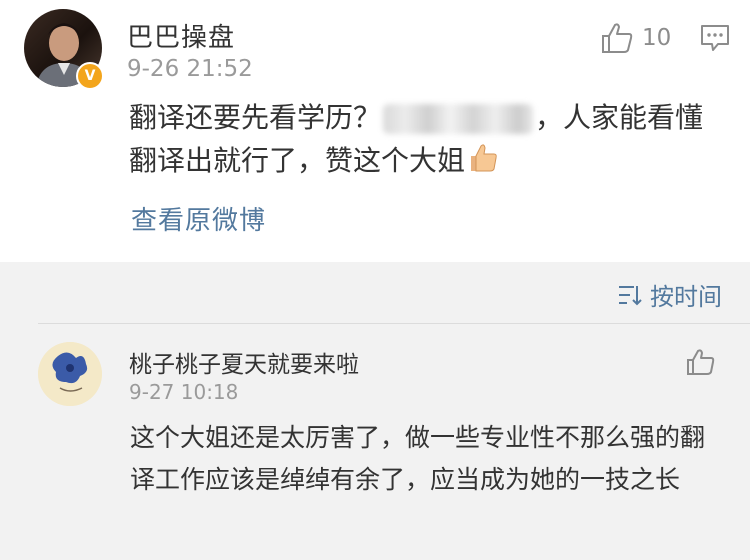  What do you see at coordinates (715, 38) in the screenshot?
I see `comment-icon` at bounding box center [715, 38].